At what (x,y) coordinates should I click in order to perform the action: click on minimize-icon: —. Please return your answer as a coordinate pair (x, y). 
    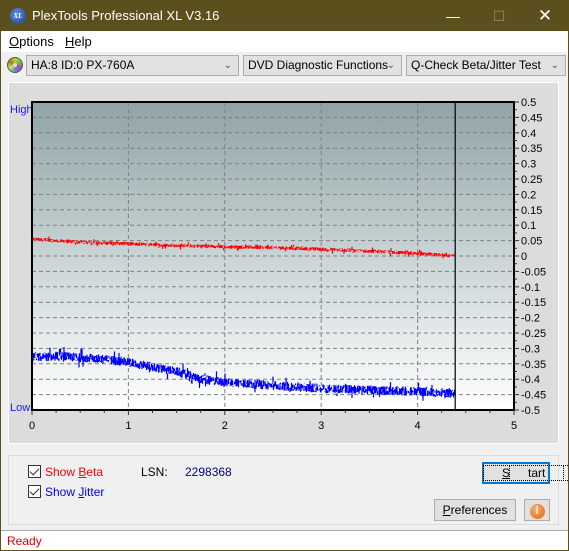
    Looking at the image, I should click on (453, 16).